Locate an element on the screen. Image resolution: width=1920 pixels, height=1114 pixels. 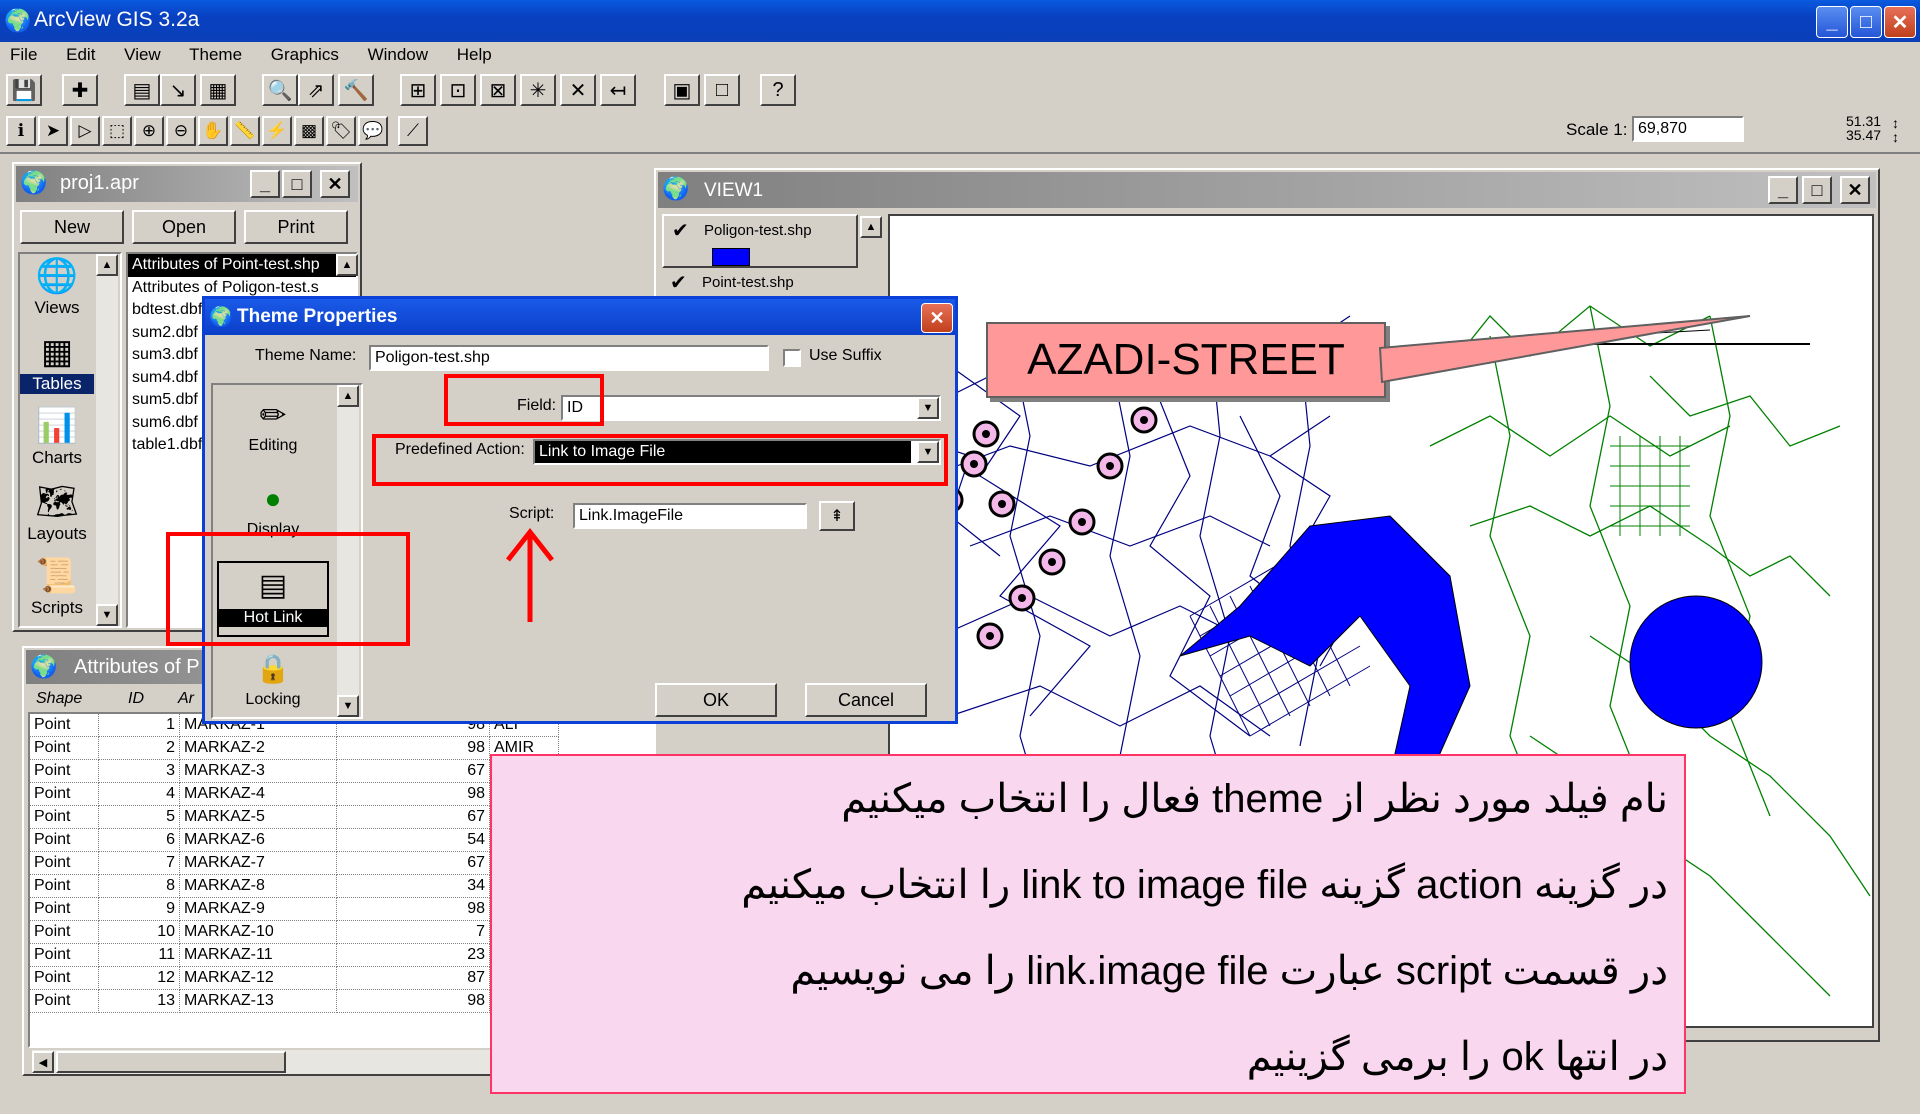
pointer-icon: ➤ is located at coordinates (53, 131).